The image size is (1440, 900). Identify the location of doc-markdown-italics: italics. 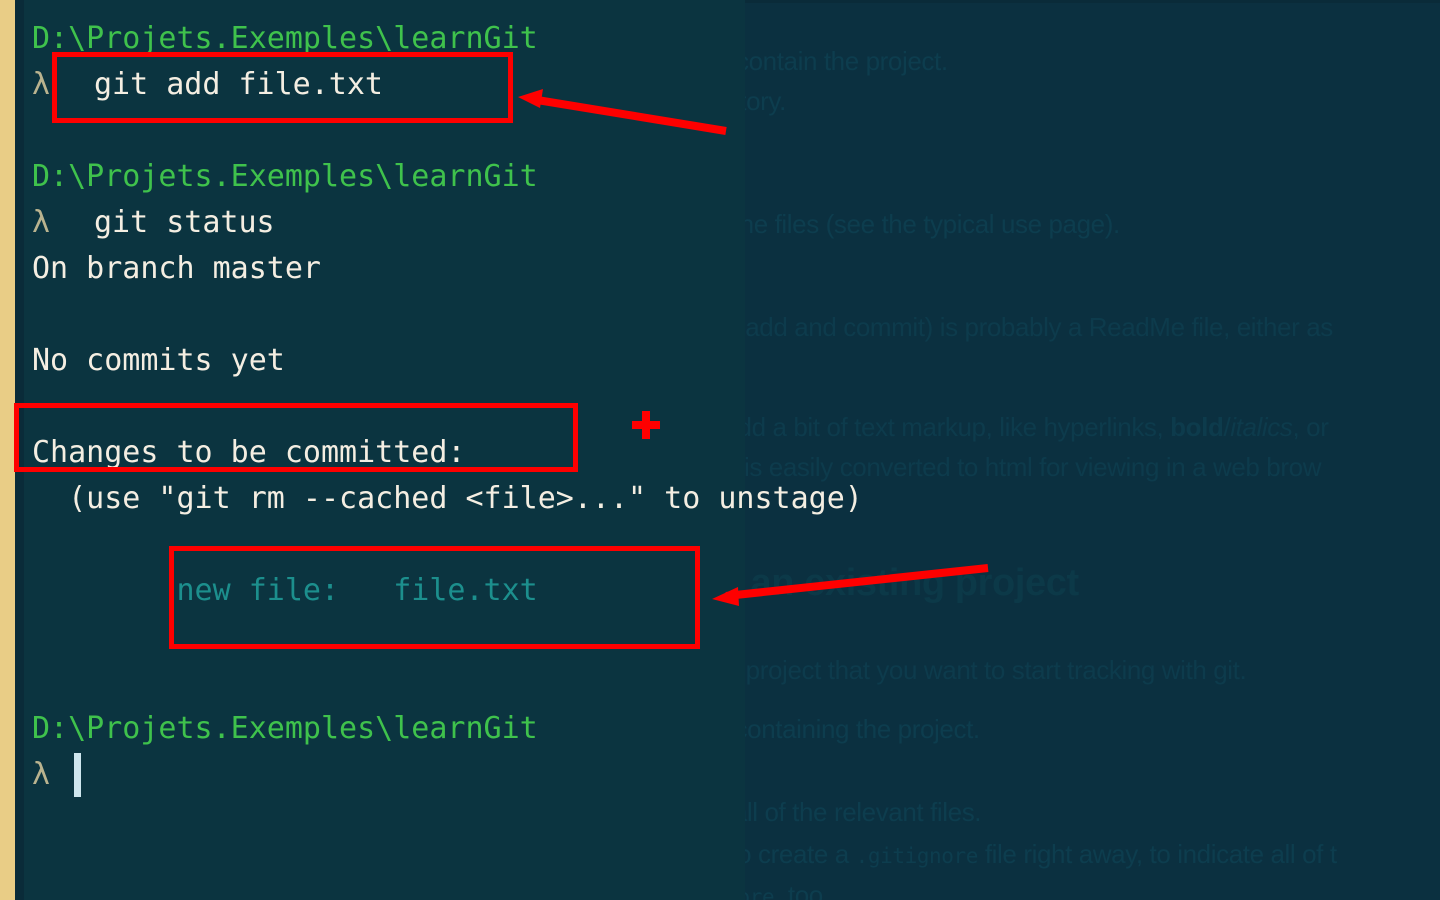
(1261, 427).